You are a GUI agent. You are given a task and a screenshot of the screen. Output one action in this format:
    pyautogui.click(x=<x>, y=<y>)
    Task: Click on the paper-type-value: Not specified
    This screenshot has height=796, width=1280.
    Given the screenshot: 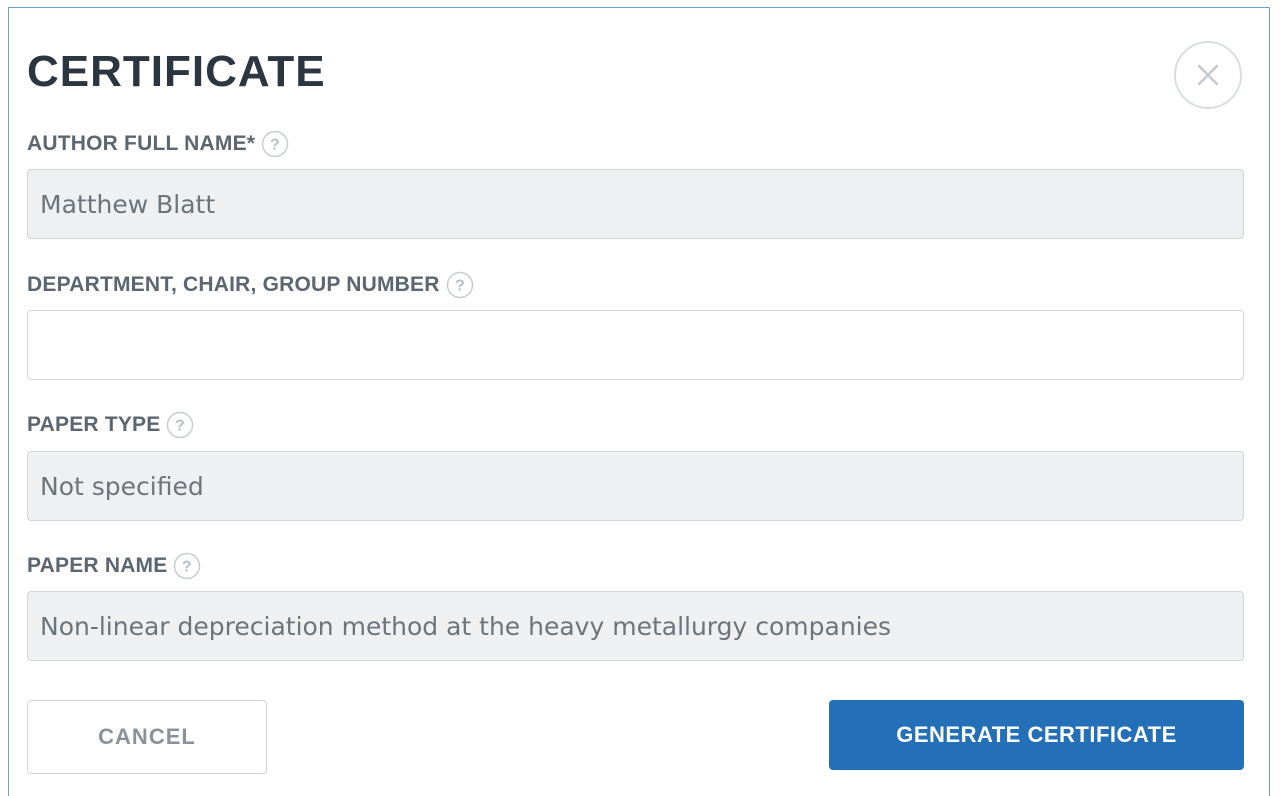 What is the action you would take?
    pyautogui.click(x=122, y=486)
    